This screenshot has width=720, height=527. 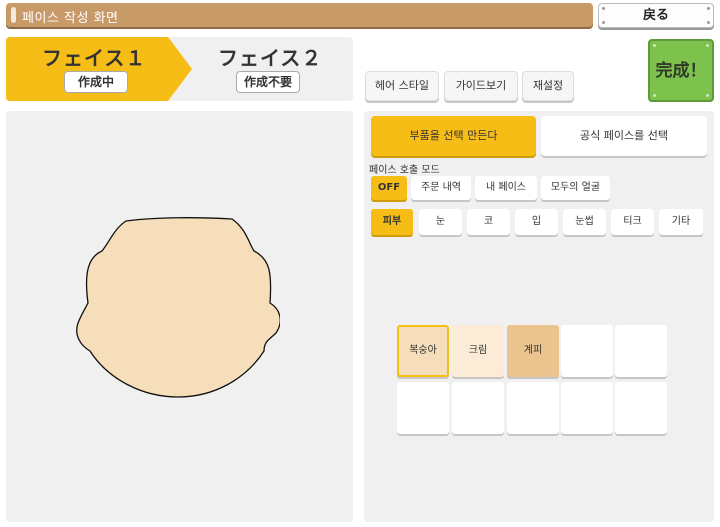 I want to click on back-button-label: 戻る, so click(x=655, y=15).